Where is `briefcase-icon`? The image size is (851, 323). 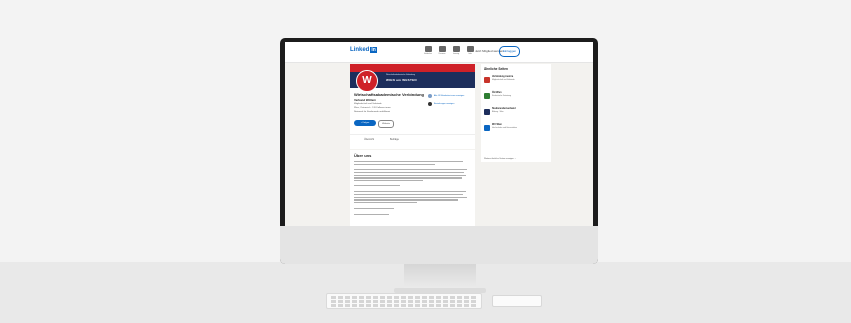 briefcase-icon is located at coordinates (470, 49).